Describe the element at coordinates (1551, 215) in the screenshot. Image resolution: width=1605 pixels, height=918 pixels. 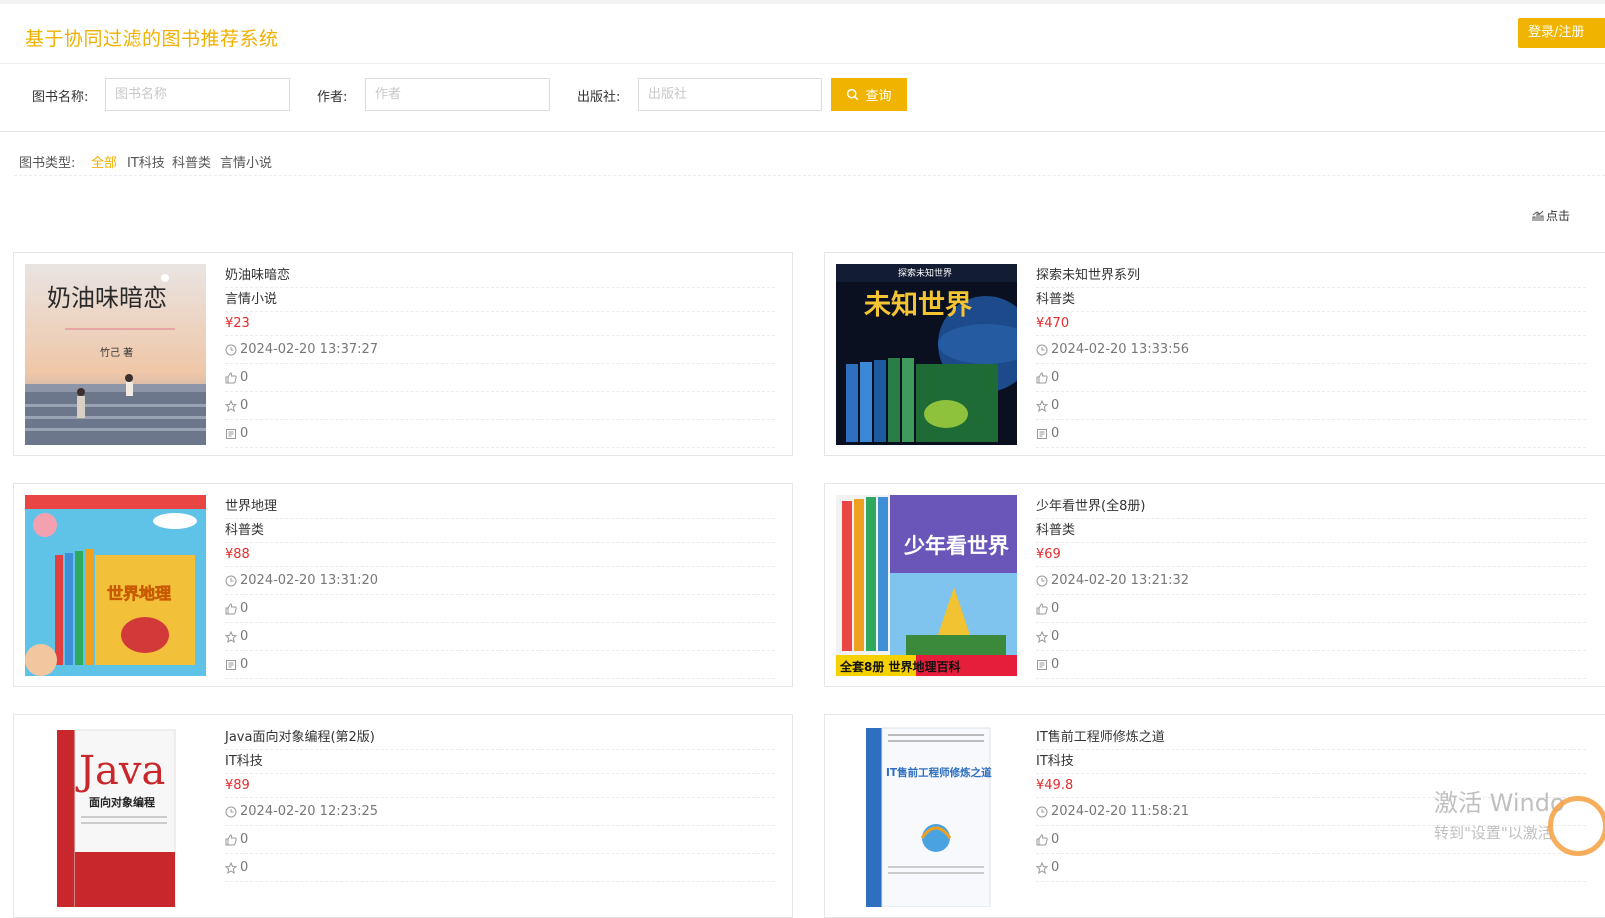
I see `hot-ranking-link: 点击` at that location.